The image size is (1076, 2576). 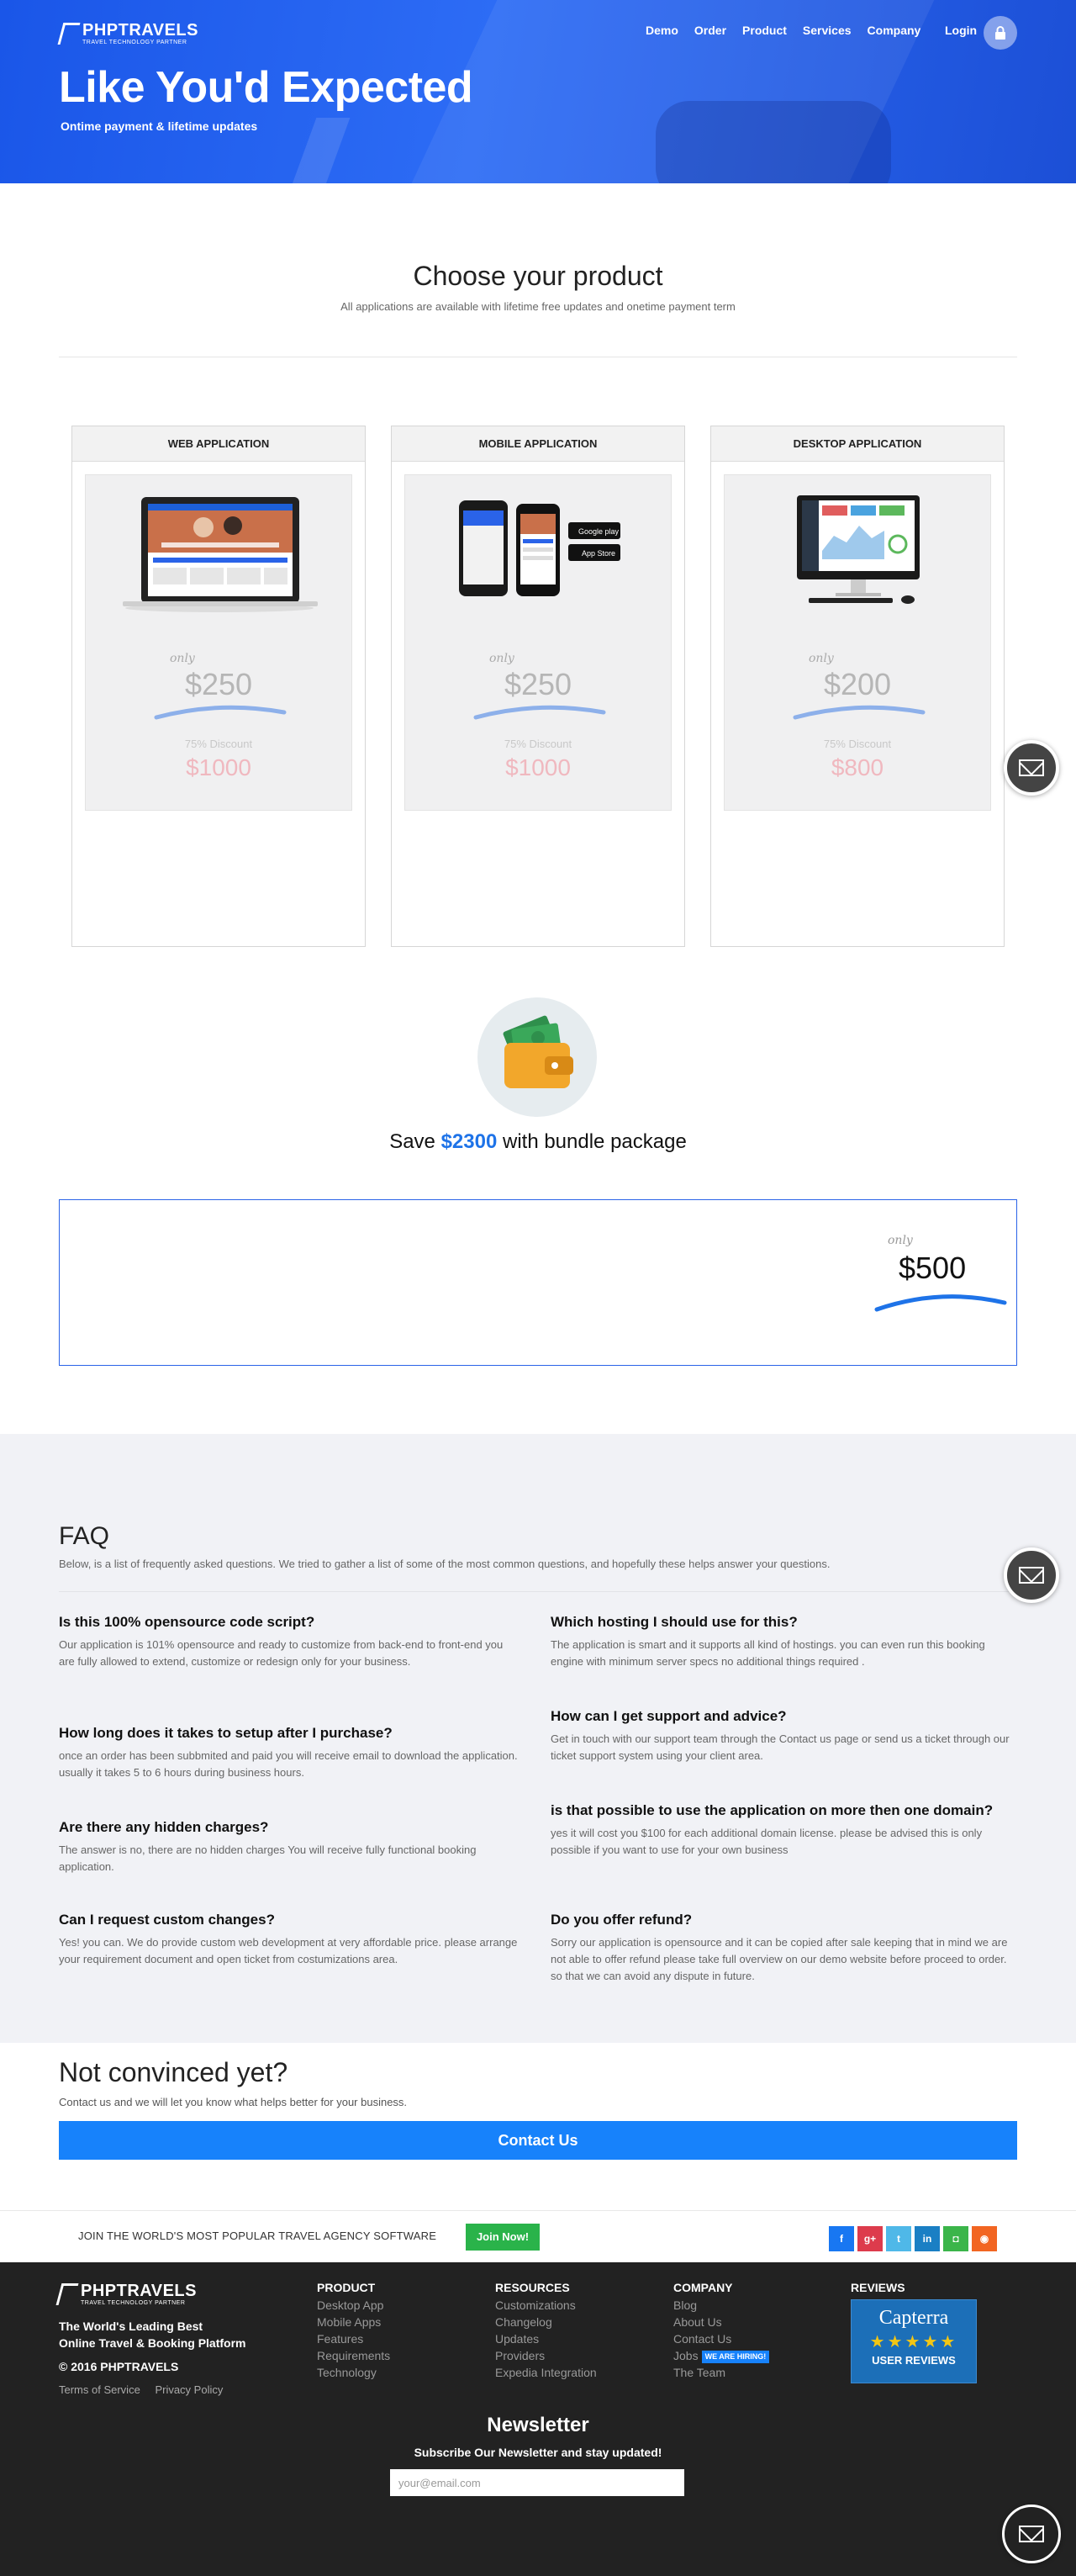 What do you see at coordinates (669, 1716) in the screenshot?
I see `faq-question: How can I get support and advice?` at bounding box center [669, 1716].